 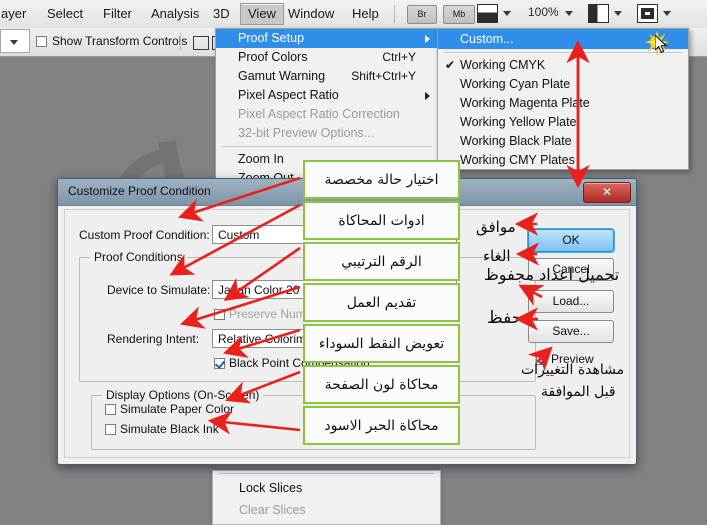 I want to click on annotation-preview-note-line2: قبل الموافقة, so click(x=578, y=392).